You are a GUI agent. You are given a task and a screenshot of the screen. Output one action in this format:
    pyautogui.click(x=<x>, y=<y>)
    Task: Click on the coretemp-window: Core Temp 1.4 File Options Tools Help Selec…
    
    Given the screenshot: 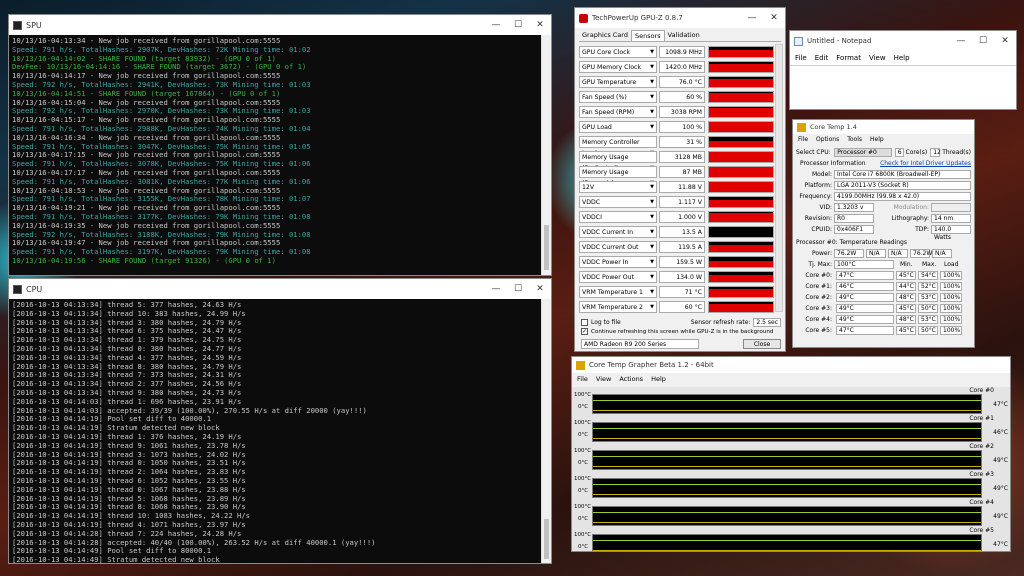 What is the action you would take?
    pyautogui.click(x=883, y=233)
    